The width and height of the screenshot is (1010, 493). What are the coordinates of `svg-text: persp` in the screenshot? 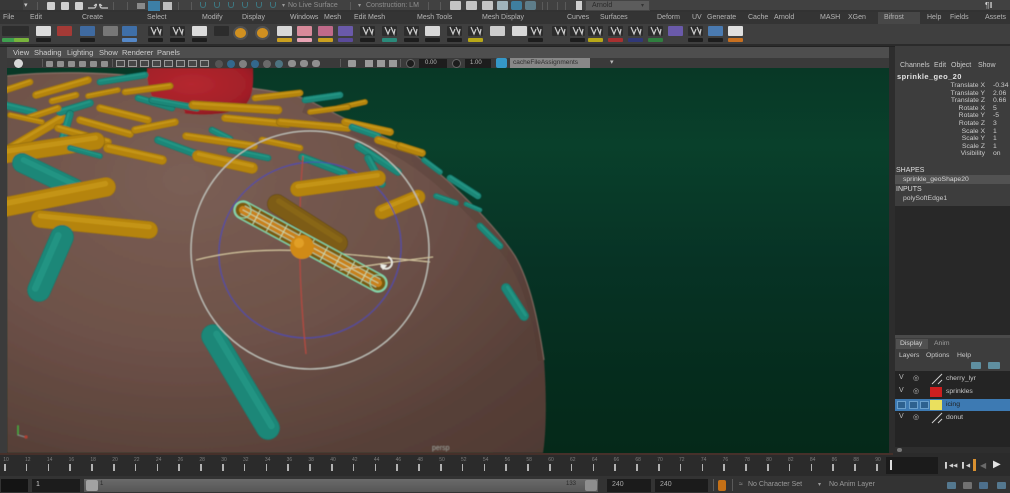 It's located at (441, 448).